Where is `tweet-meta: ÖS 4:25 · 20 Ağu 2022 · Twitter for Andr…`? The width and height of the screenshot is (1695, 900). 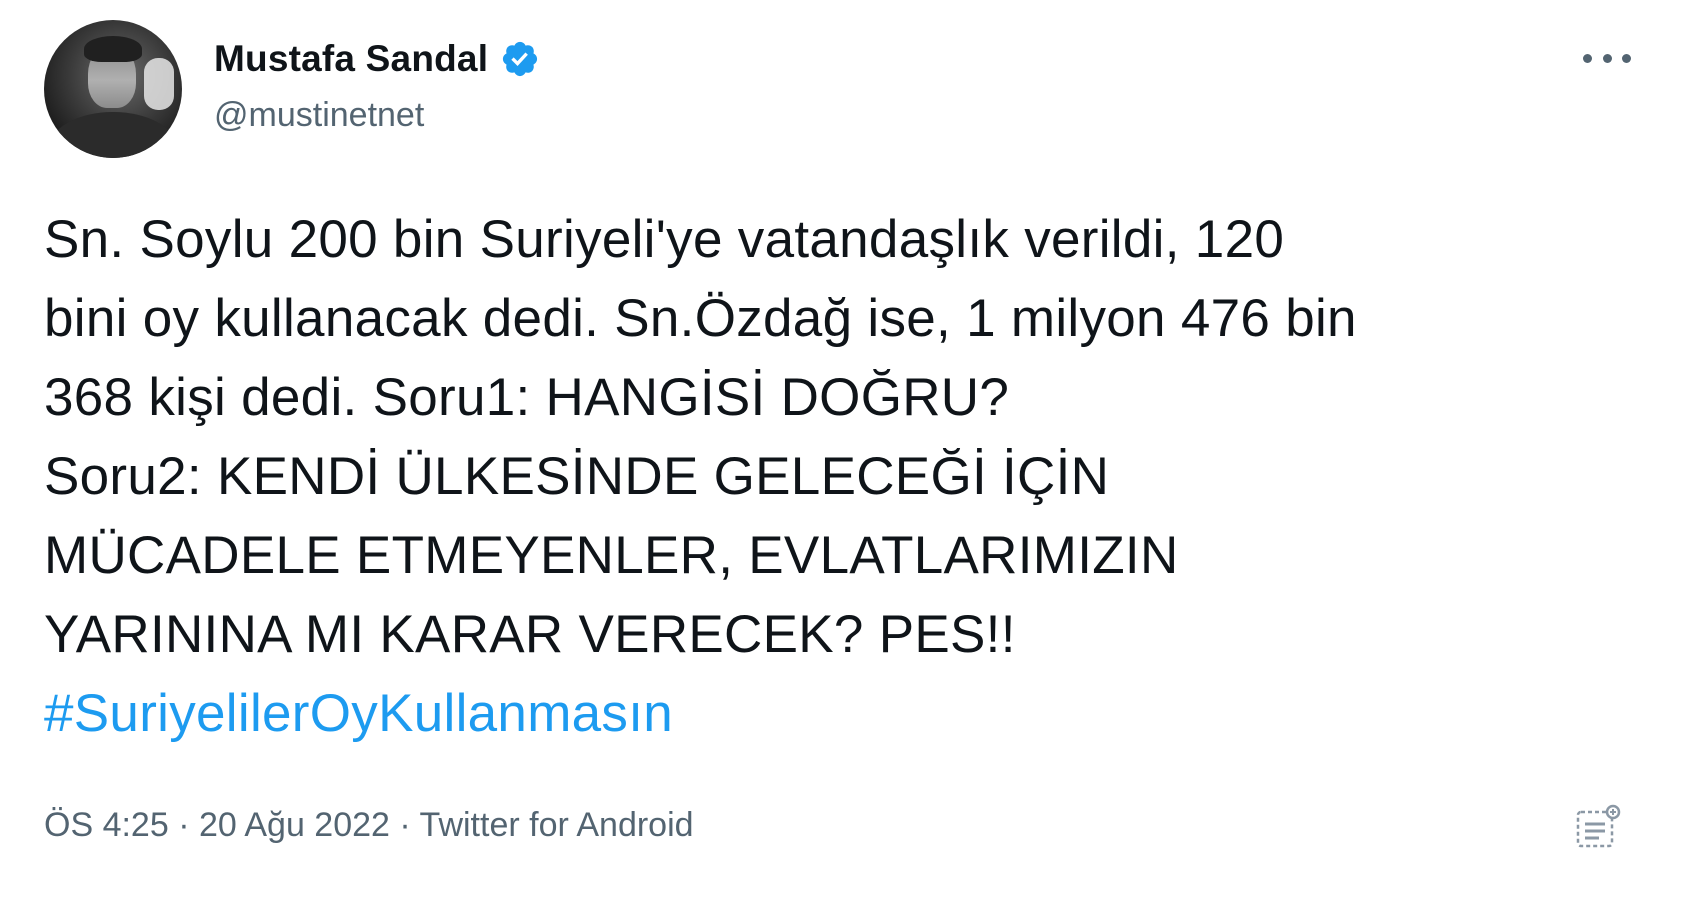
tweet-meta: ÖS 4:25 · 20 Ağu 2022 · Twitter for Andr… is located at coordinates (369, 825).